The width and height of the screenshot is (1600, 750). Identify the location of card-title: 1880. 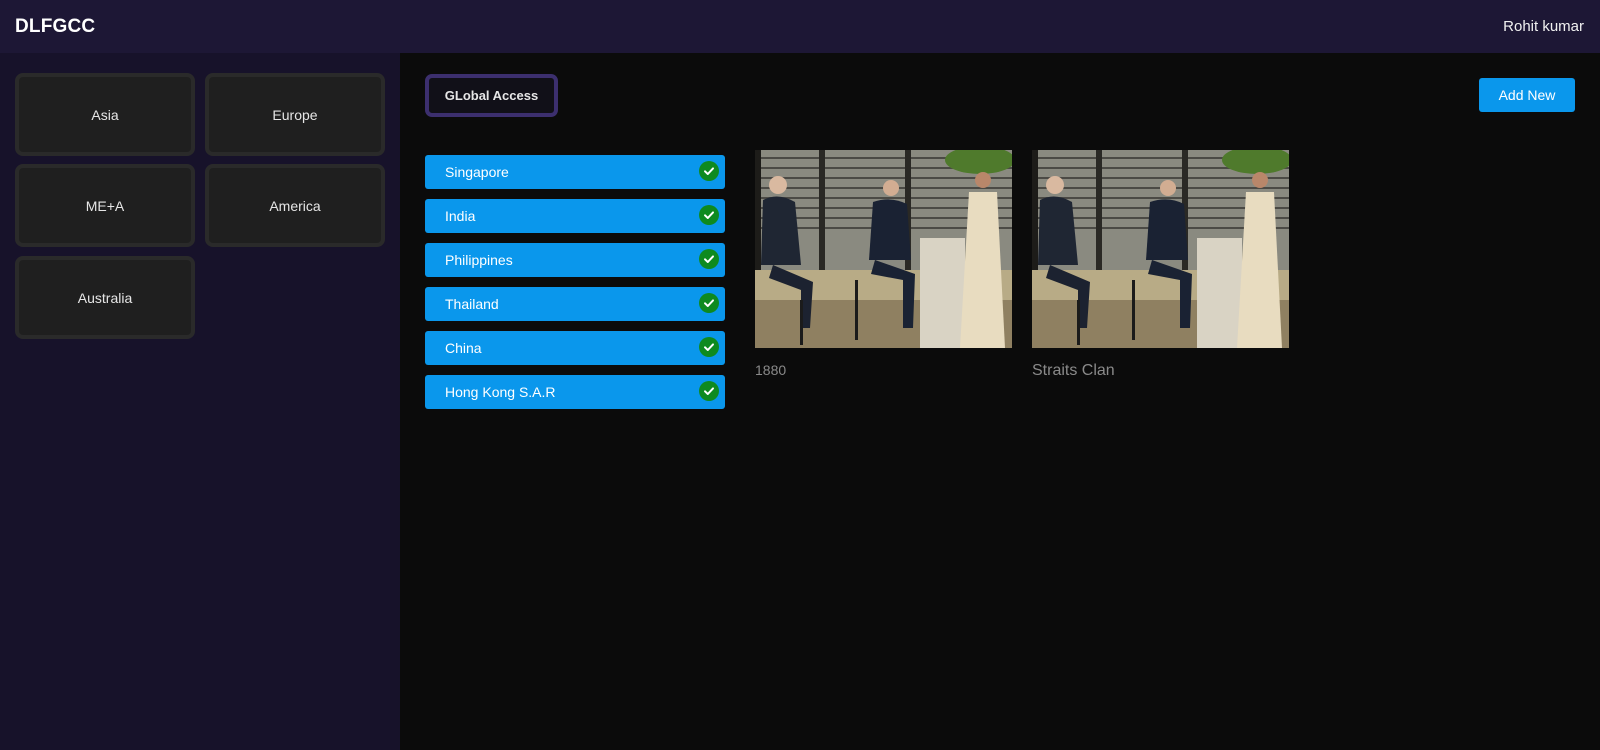
(771, 370).